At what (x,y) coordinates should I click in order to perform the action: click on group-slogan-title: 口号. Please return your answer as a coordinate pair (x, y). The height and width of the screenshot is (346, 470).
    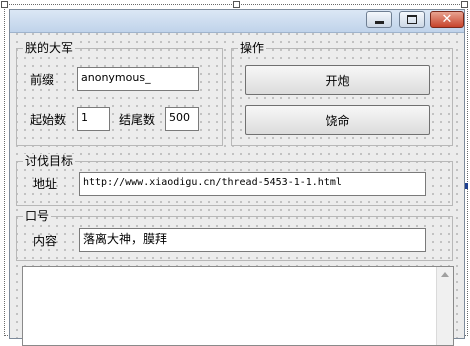
    Looking at the image, I should click on (37, 216).